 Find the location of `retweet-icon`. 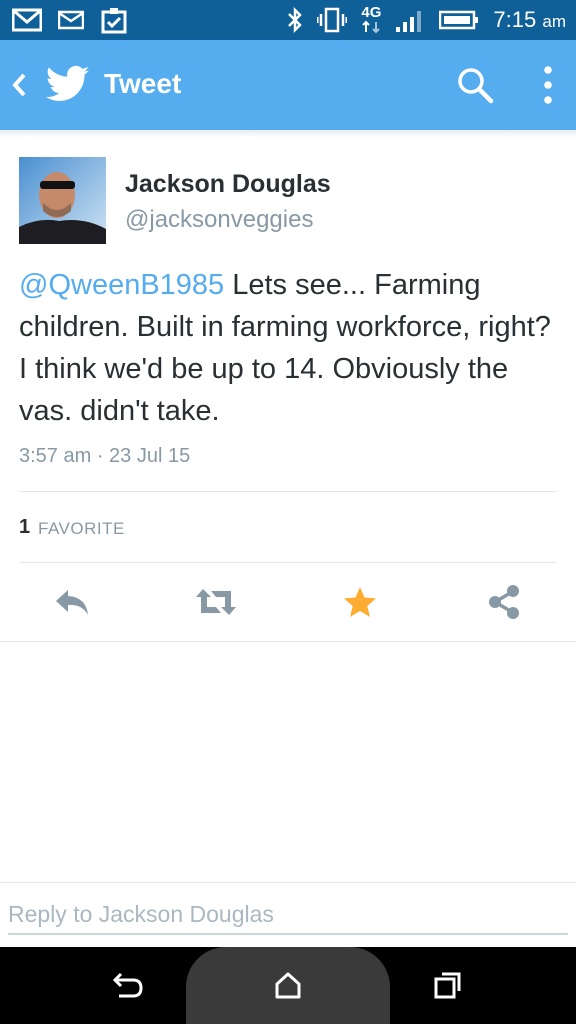

retweet-icon is located at coordinates (216, 602).